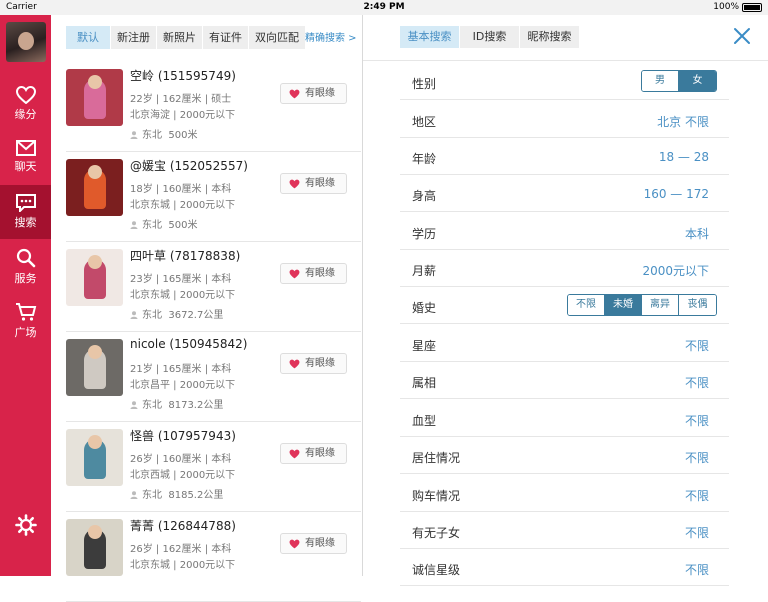 The width and height of the screenshot is (768, 602). Describe the element at coordinates (189, 166) in the screenshot. I see `user-name: @媛宝 (152052557)` at that location.